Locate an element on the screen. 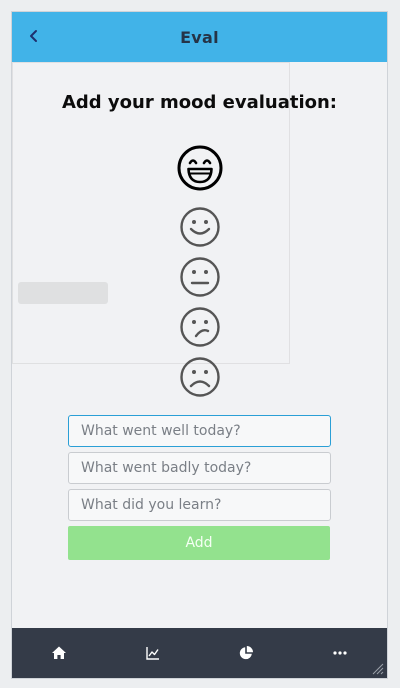  header-bar: Eval is located at coordinates (199, 37).